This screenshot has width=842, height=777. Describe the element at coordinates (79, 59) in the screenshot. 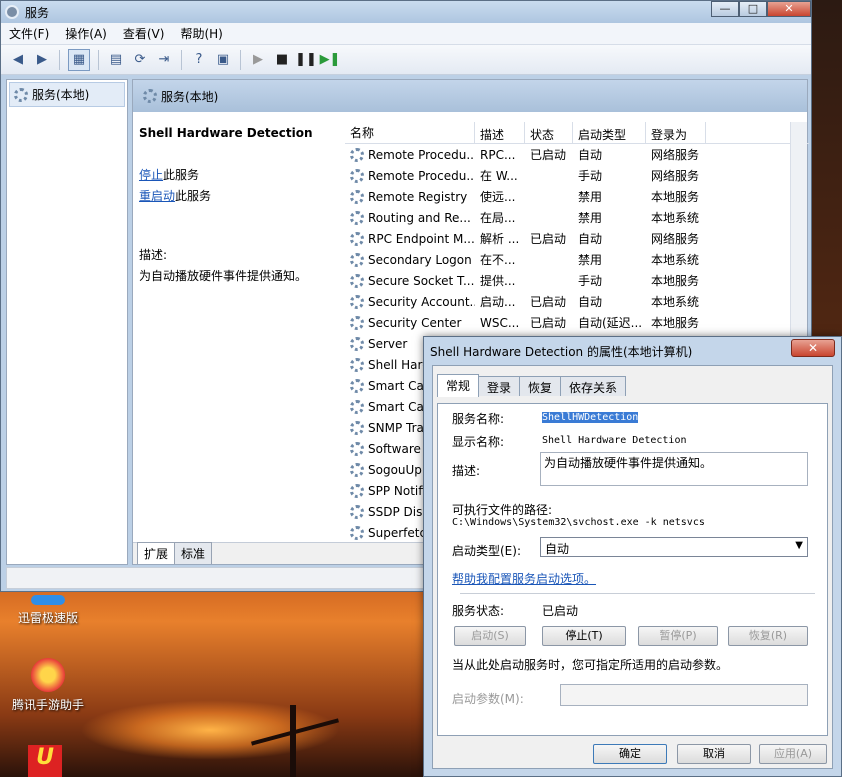

I see `show-hide-tree-icon: ▦` at that location.